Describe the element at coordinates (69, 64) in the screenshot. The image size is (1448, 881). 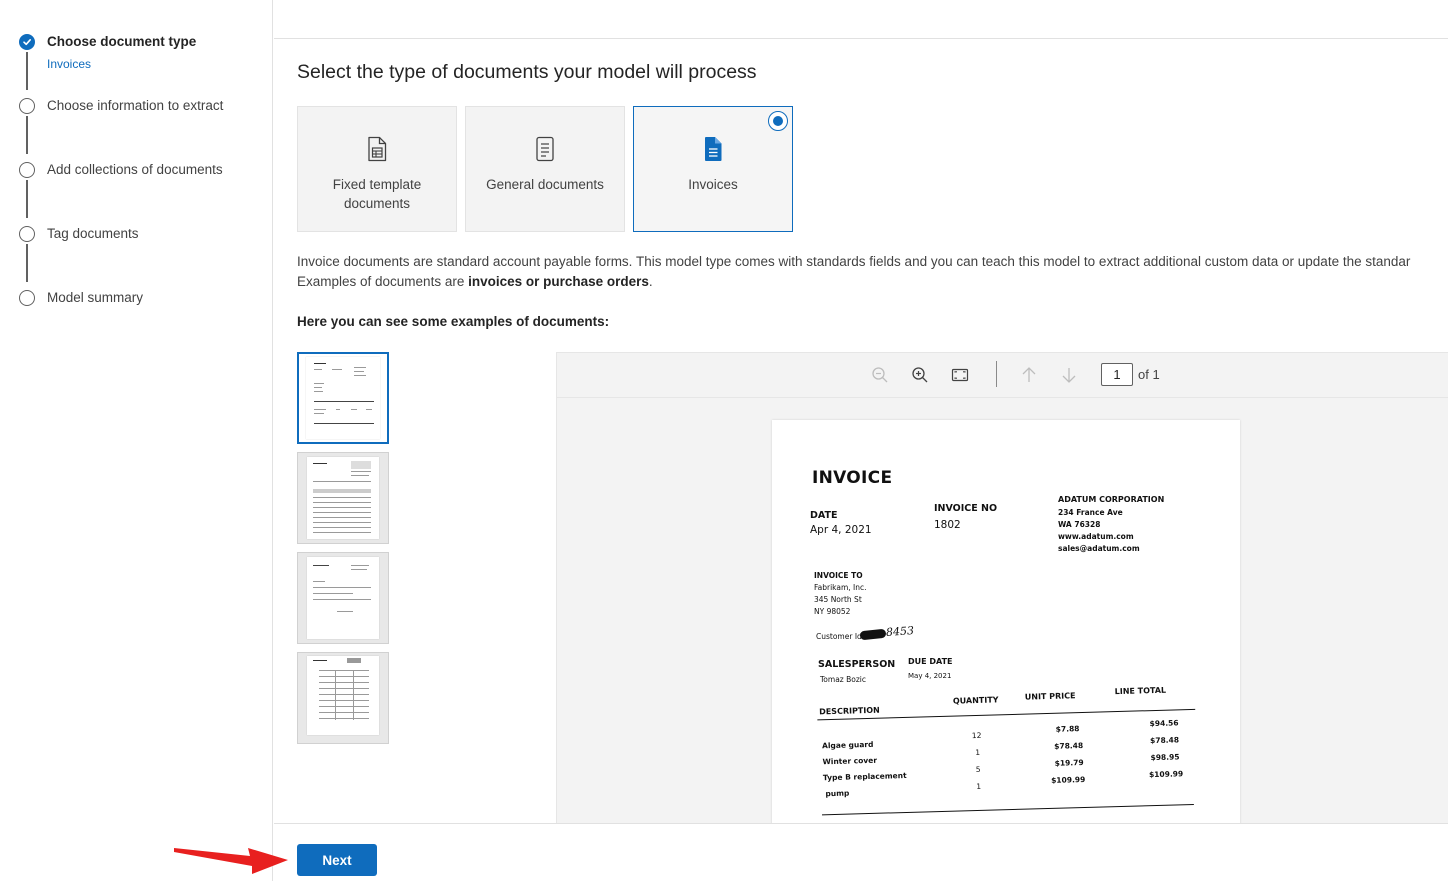
I see `step-sublabel: Invoices` at that location.